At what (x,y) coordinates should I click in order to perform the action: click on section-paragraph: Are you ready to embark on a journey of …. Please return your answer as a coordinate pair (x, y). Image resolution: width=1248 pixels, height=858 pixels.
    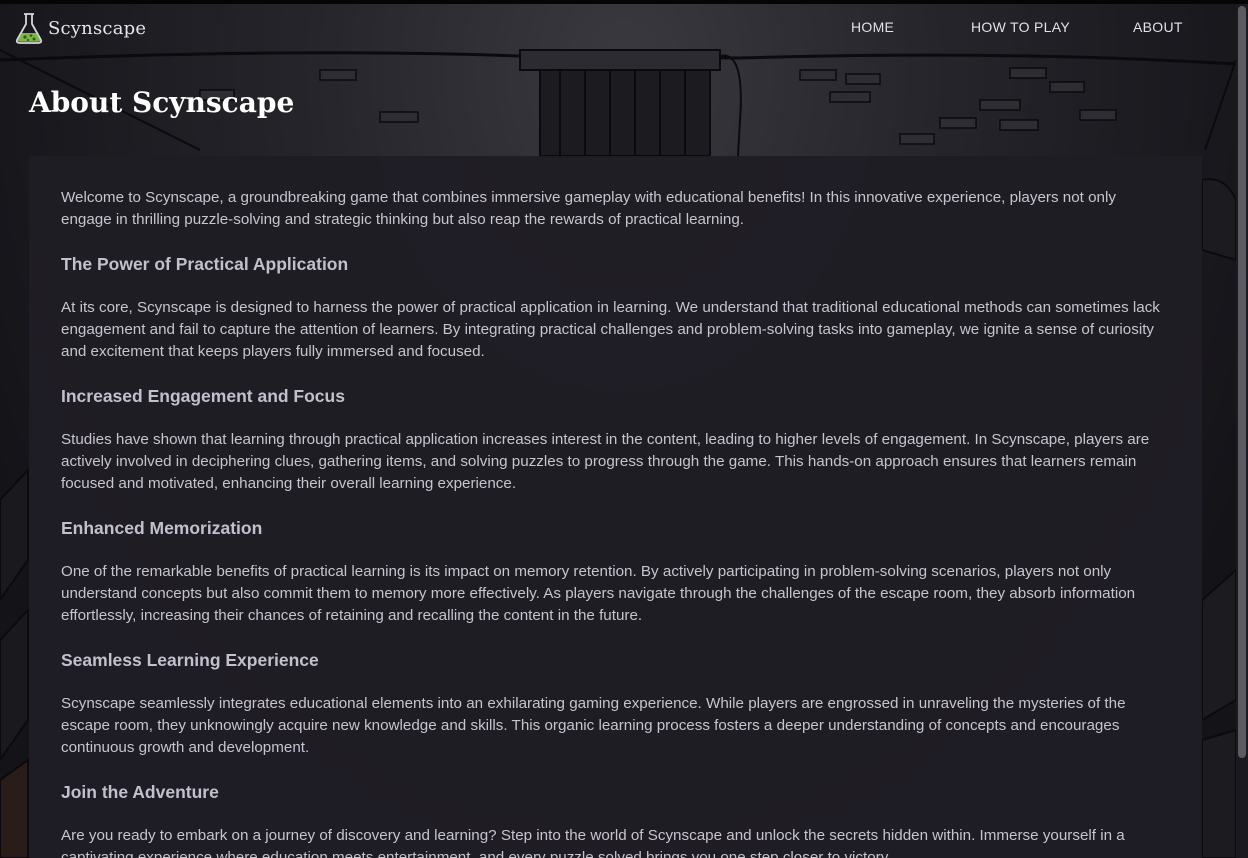
    Looking at the image, I should click on (593, 842).